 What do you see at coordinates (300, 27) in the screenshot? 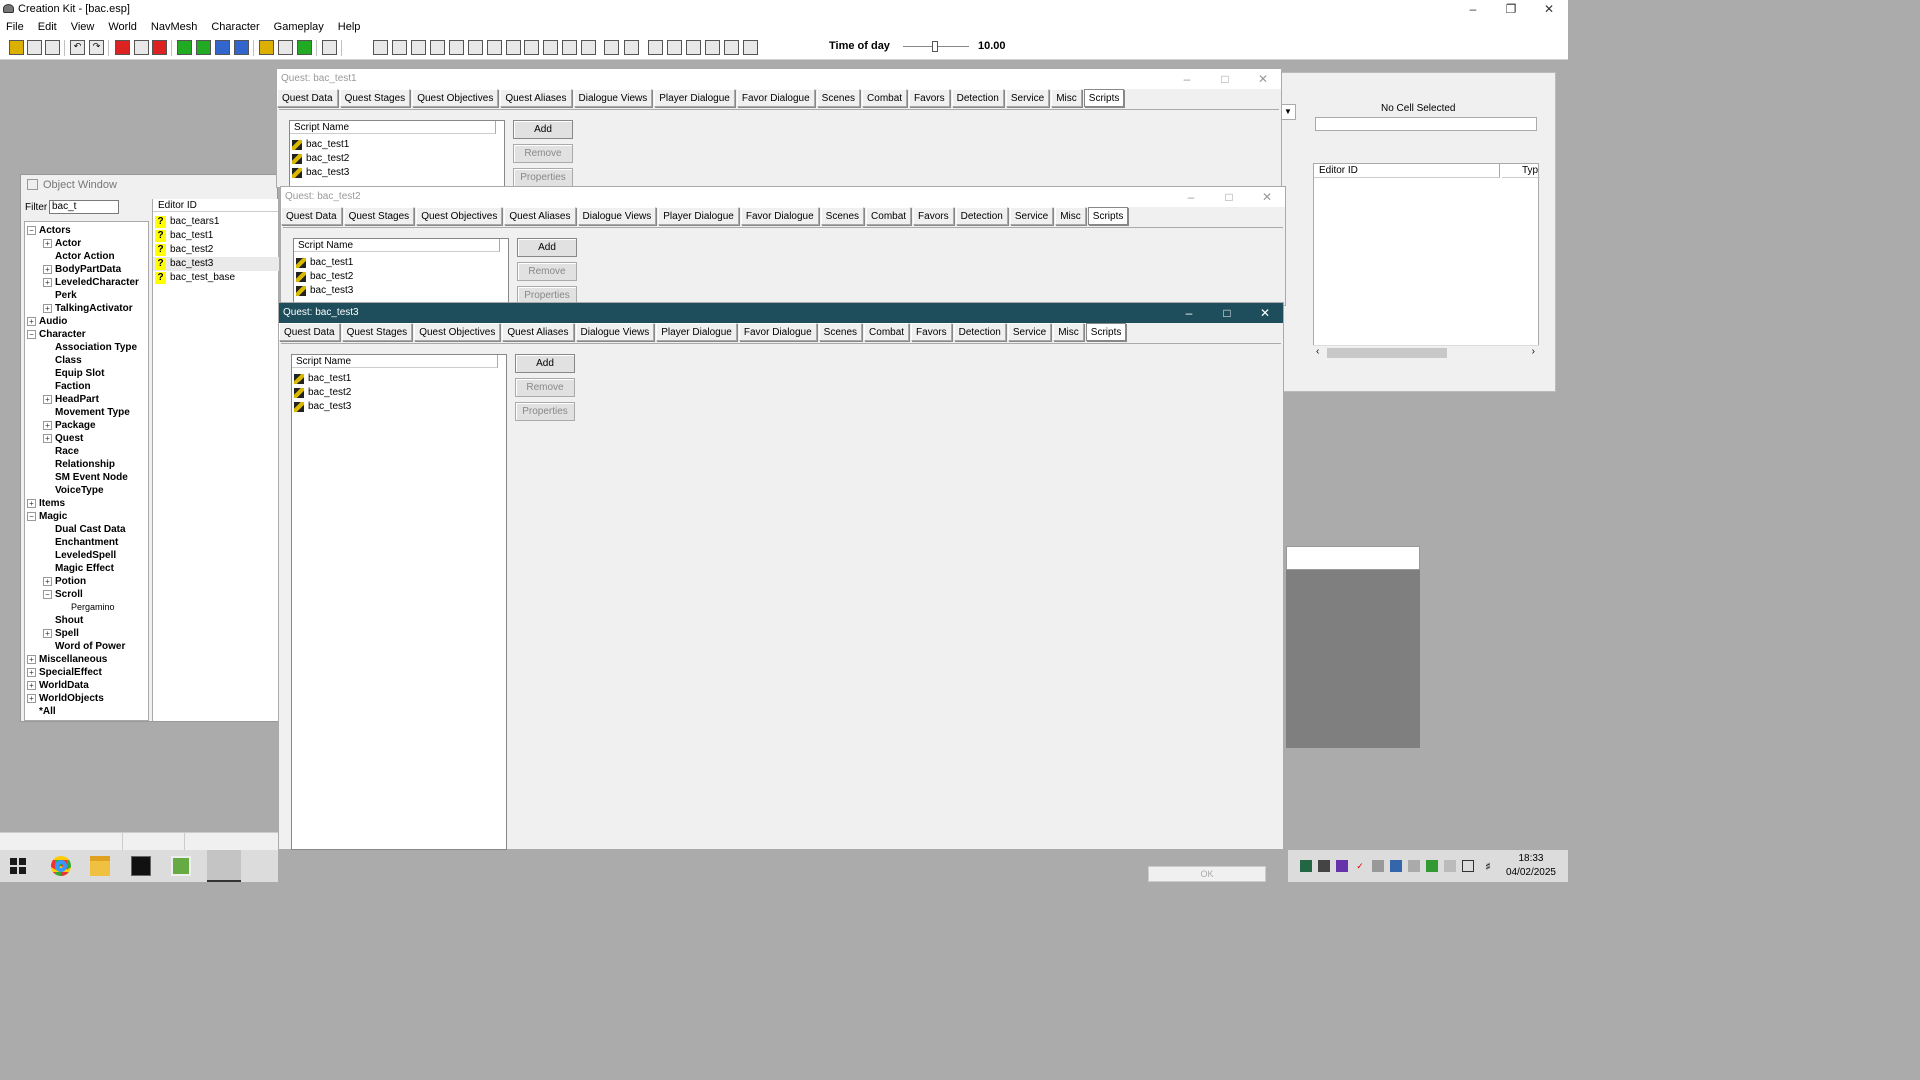
I see `menu-gameplay: Gameplay` at bounding box center [300, 27].